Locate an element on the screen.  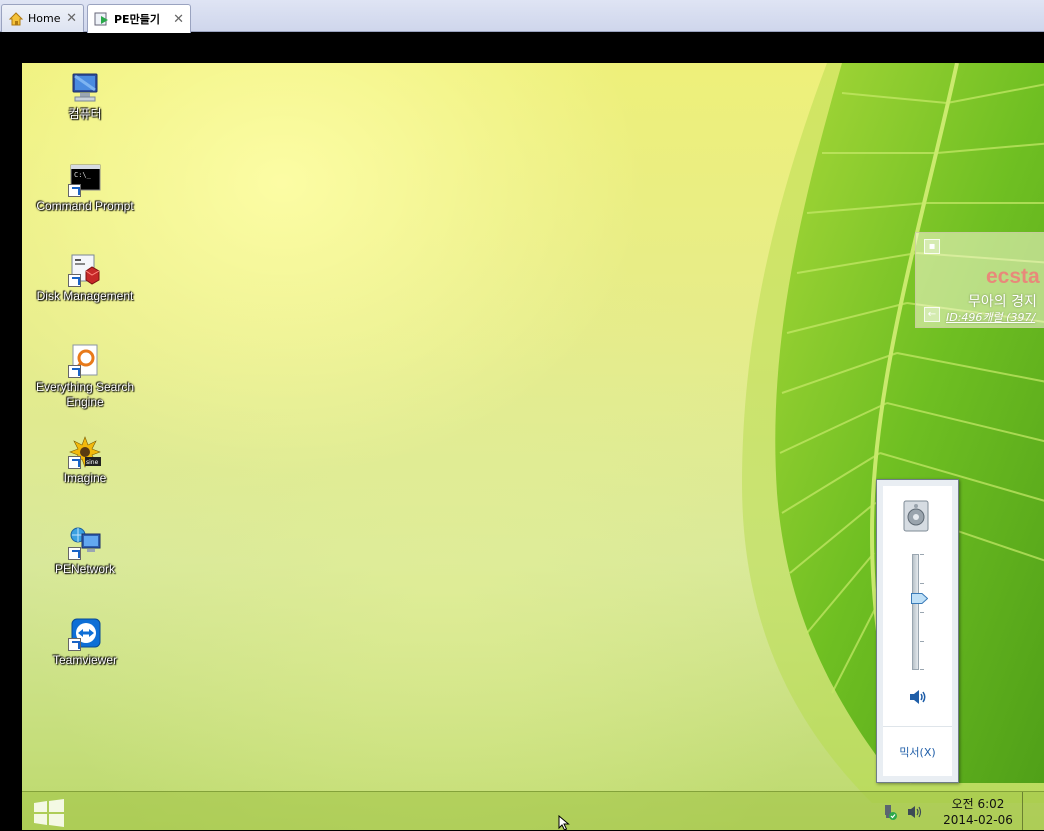
windows-logo-icon is located at coordinates (49, 813).